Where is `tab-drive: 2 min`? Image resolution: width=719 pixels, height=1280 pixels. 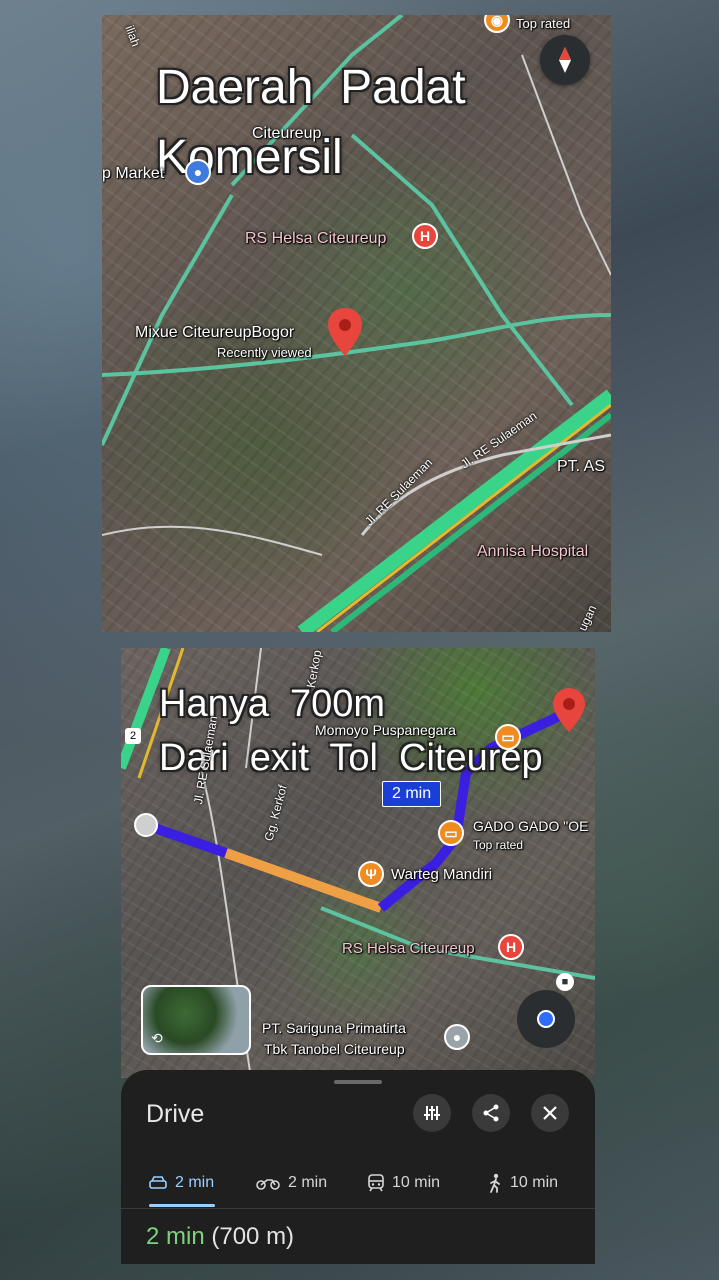
tab-drive: 2 min is located at coordinates (181, 1183).